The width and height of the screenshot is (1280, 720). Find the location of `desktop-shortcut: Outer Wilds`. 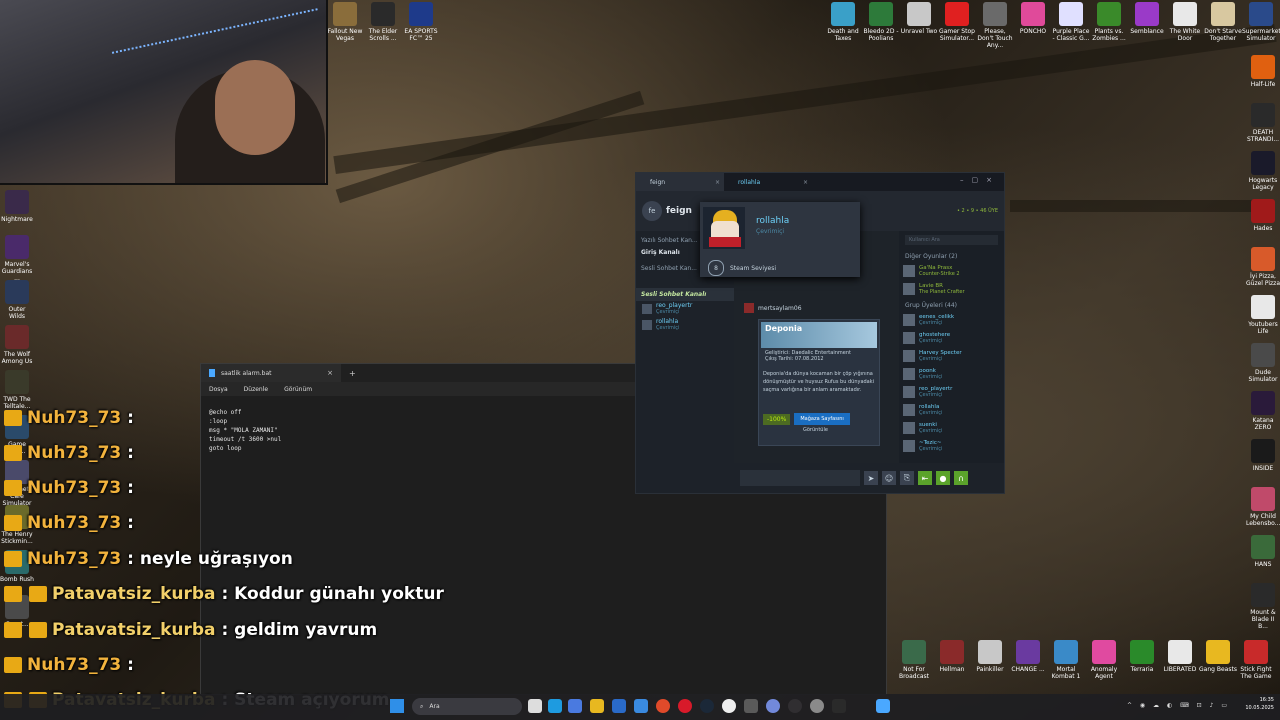

desktop-shortcut: Outer Wilds is located at coordinates (17, 302).